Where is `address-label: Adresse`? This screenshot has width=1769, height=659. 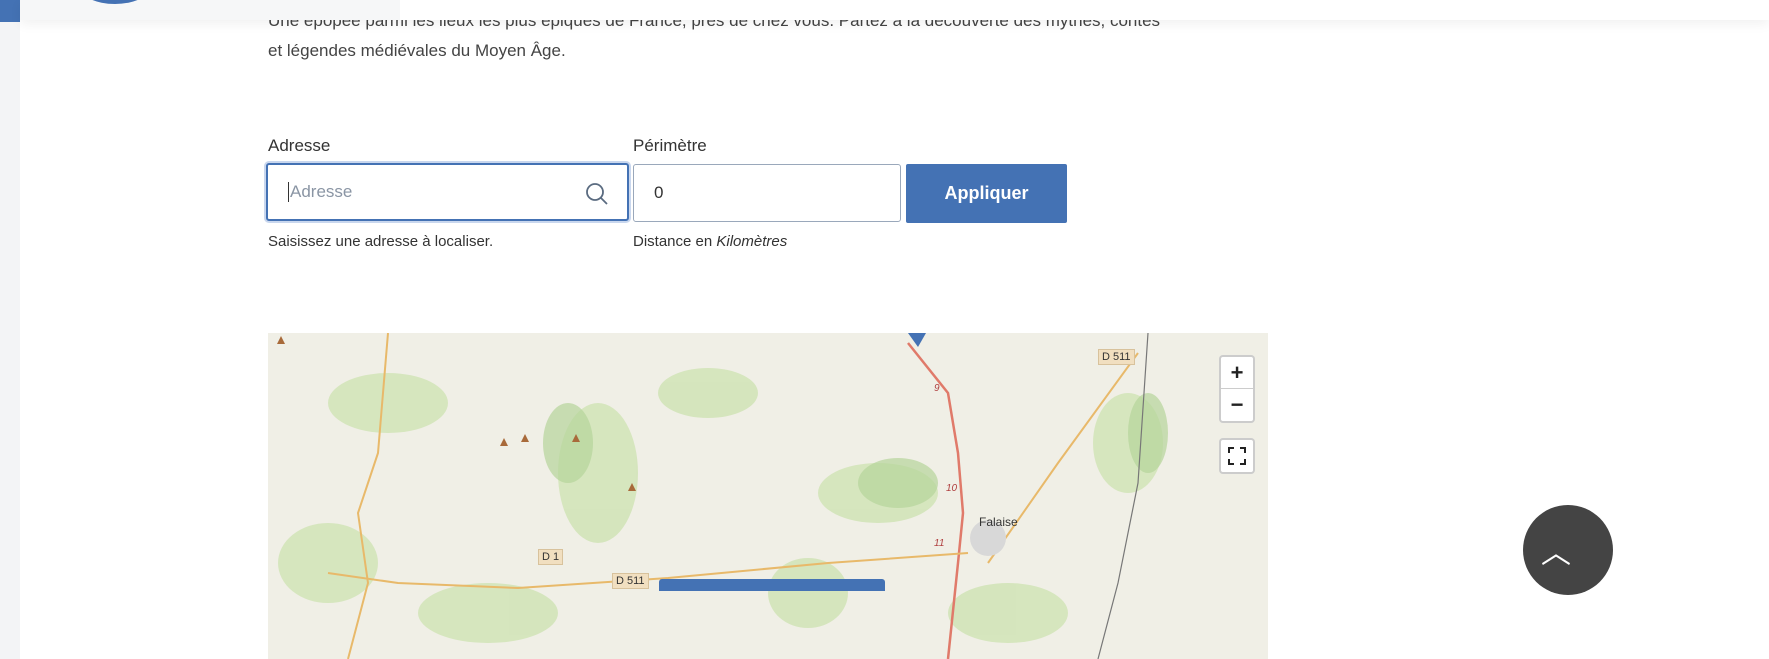 address-label: Adresse is located at coordinates (299, 145).